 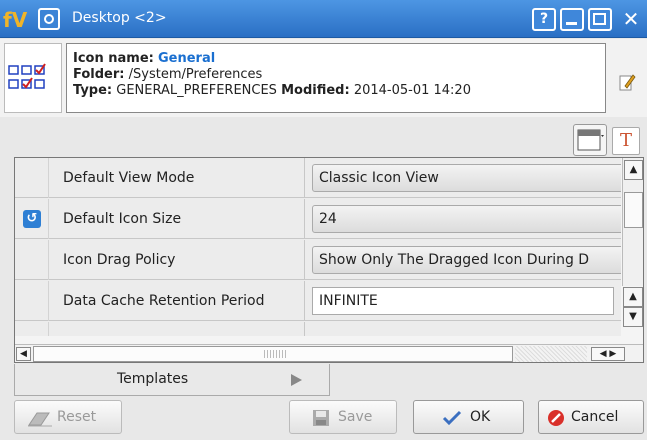 What do you see at coordinates (177, 260) in the screenshot?
I see `property-label: Icon Drag Policy` at bounding box center [177, 260].